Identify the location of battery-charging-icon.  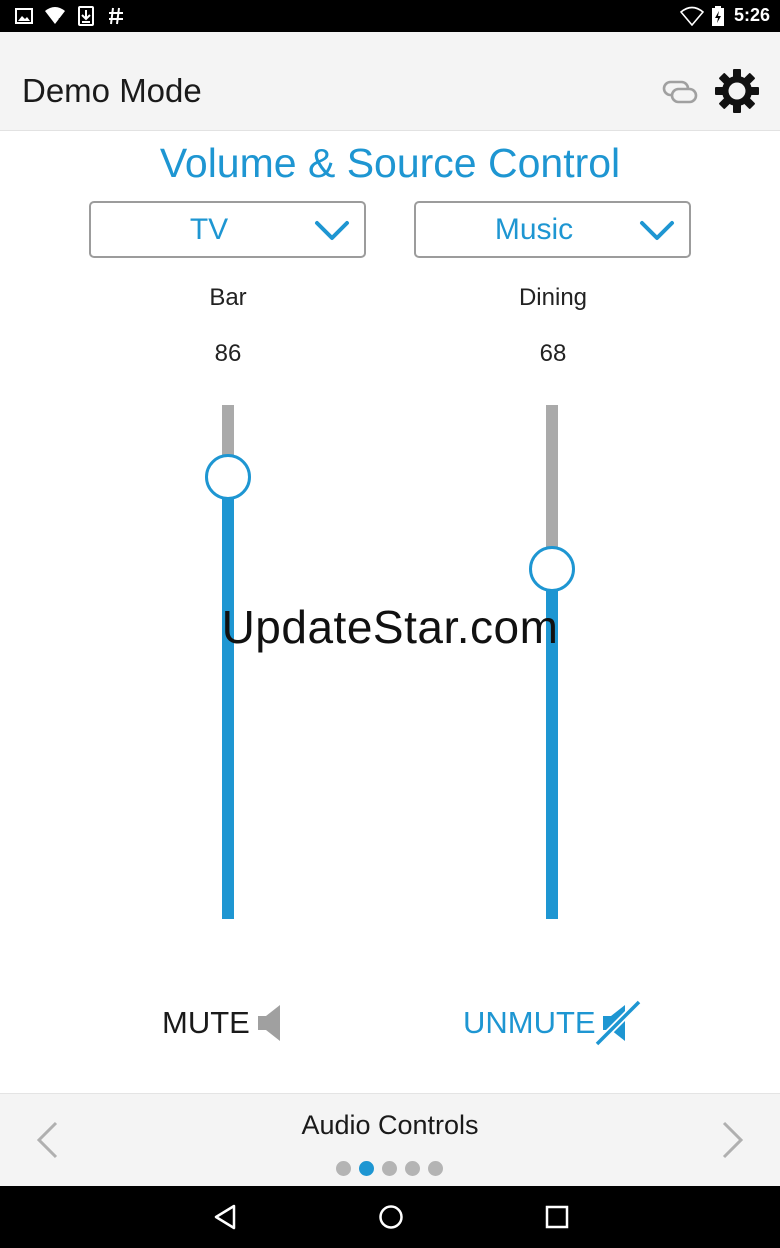
(718, 16).